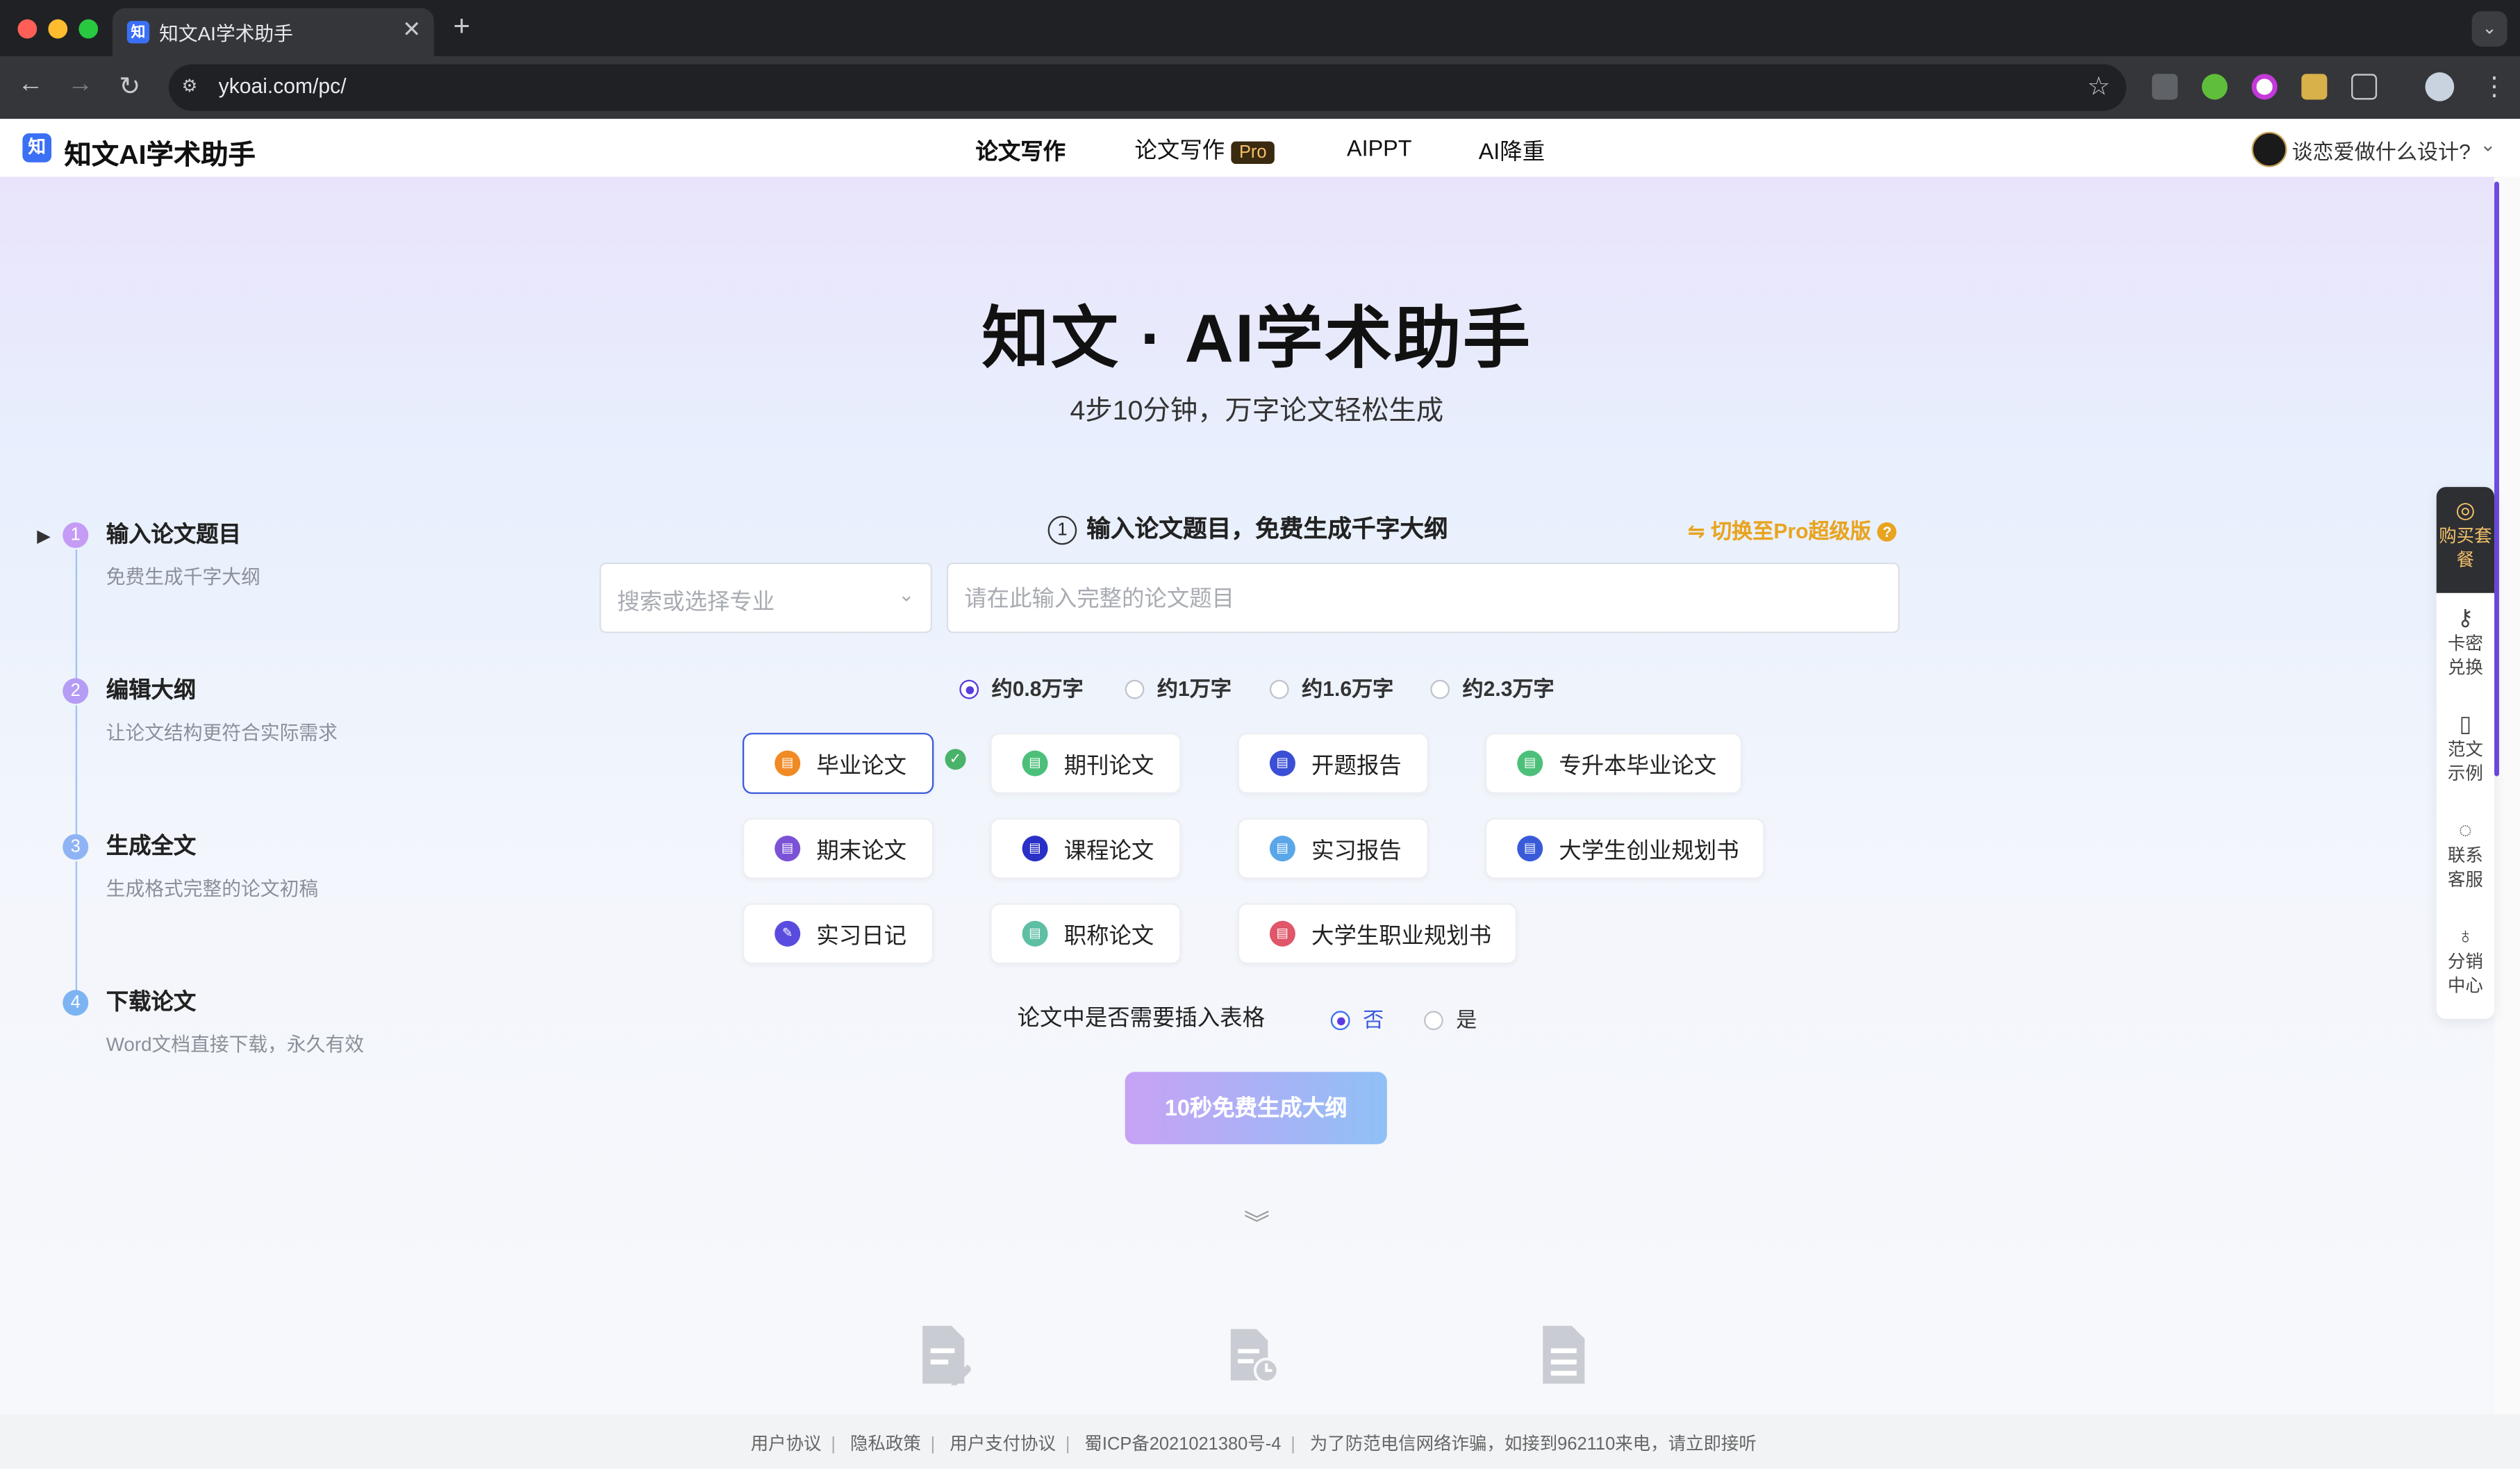 Image resolution: width=2520 pixels, height=1469 pixels. What do you see at coordinates (194, 87) in the screenshot?
I see `site-settings-icon: ⚙` at bounding box center [194, 87].